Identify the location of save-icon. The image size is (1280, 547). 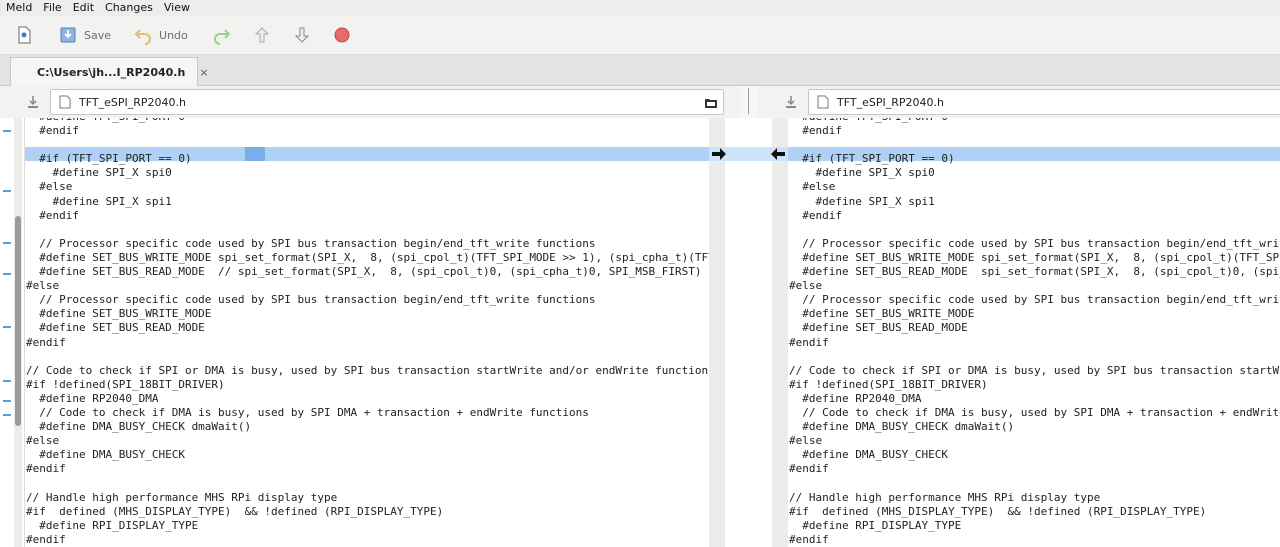
(68, 35).